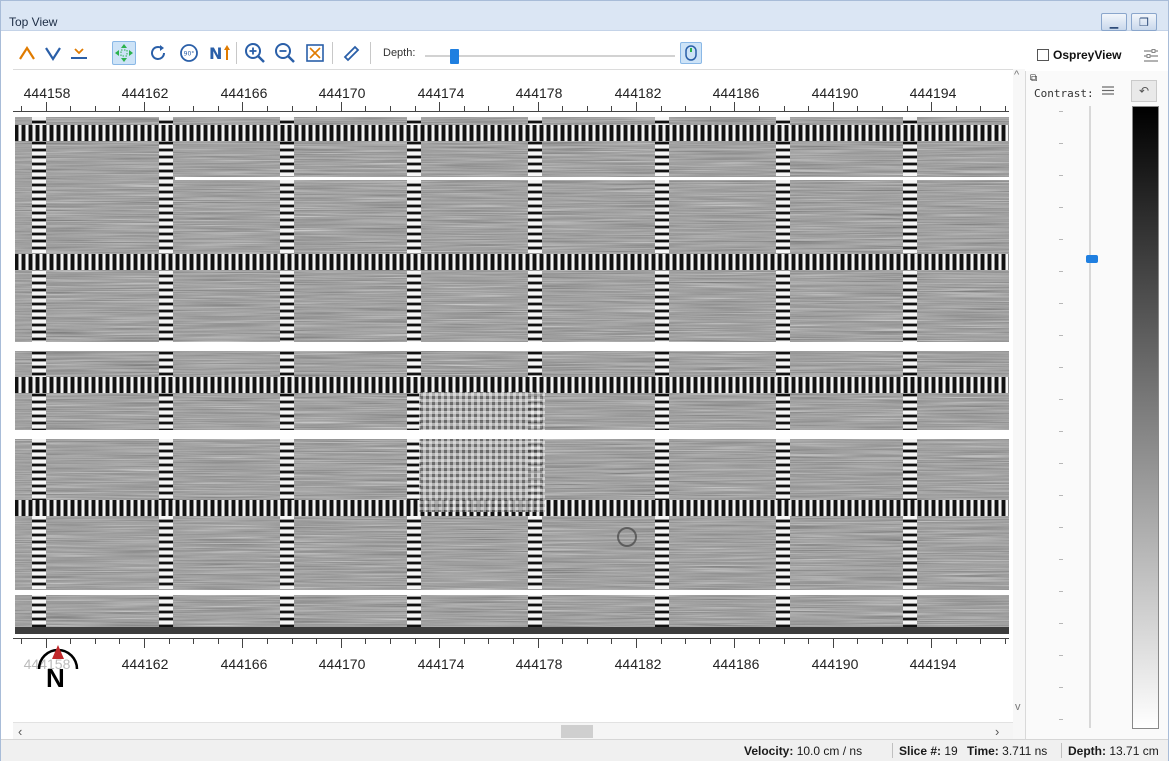  I want to click on peak-down-icon, so click(53, 53).